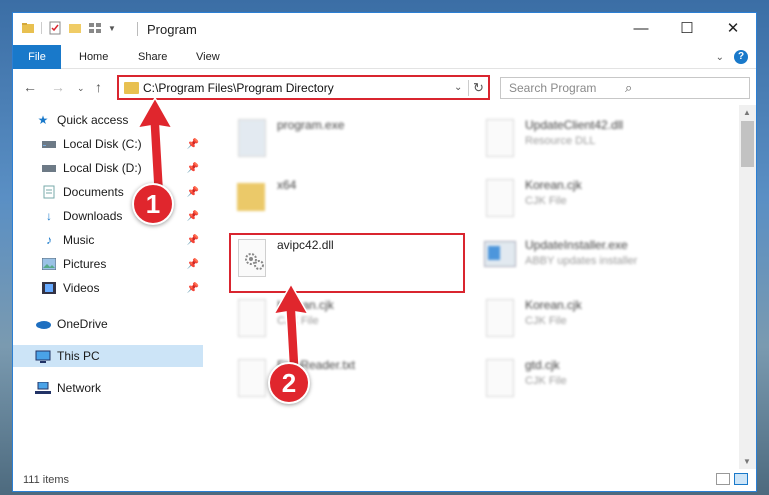 The width and height of the screenshot is (769, 495). I want to click on sidebar-item-network: Network, so click(108, 388).